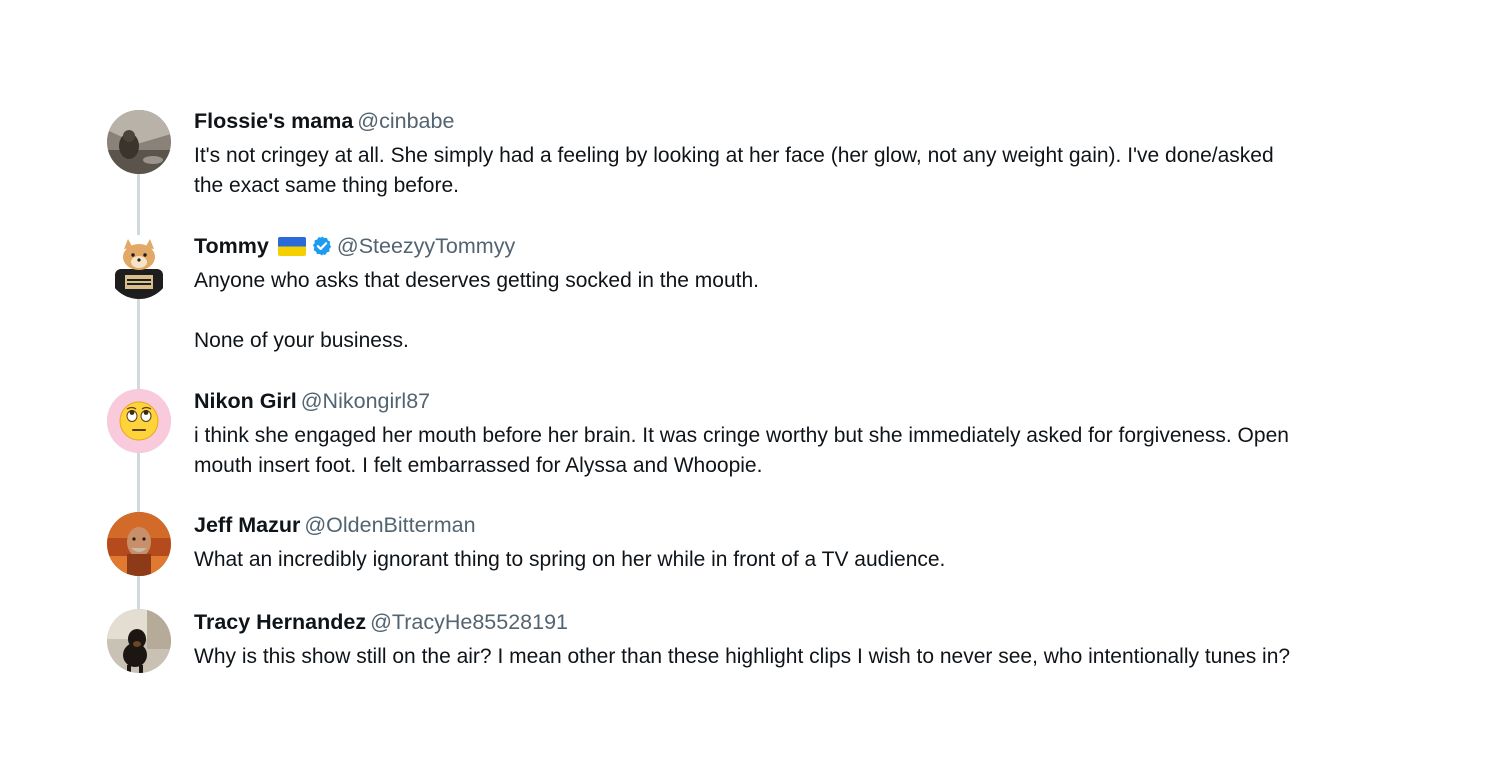  I want to click on post-header: Tommy @SteezyyTommyy, so click(799, 246).